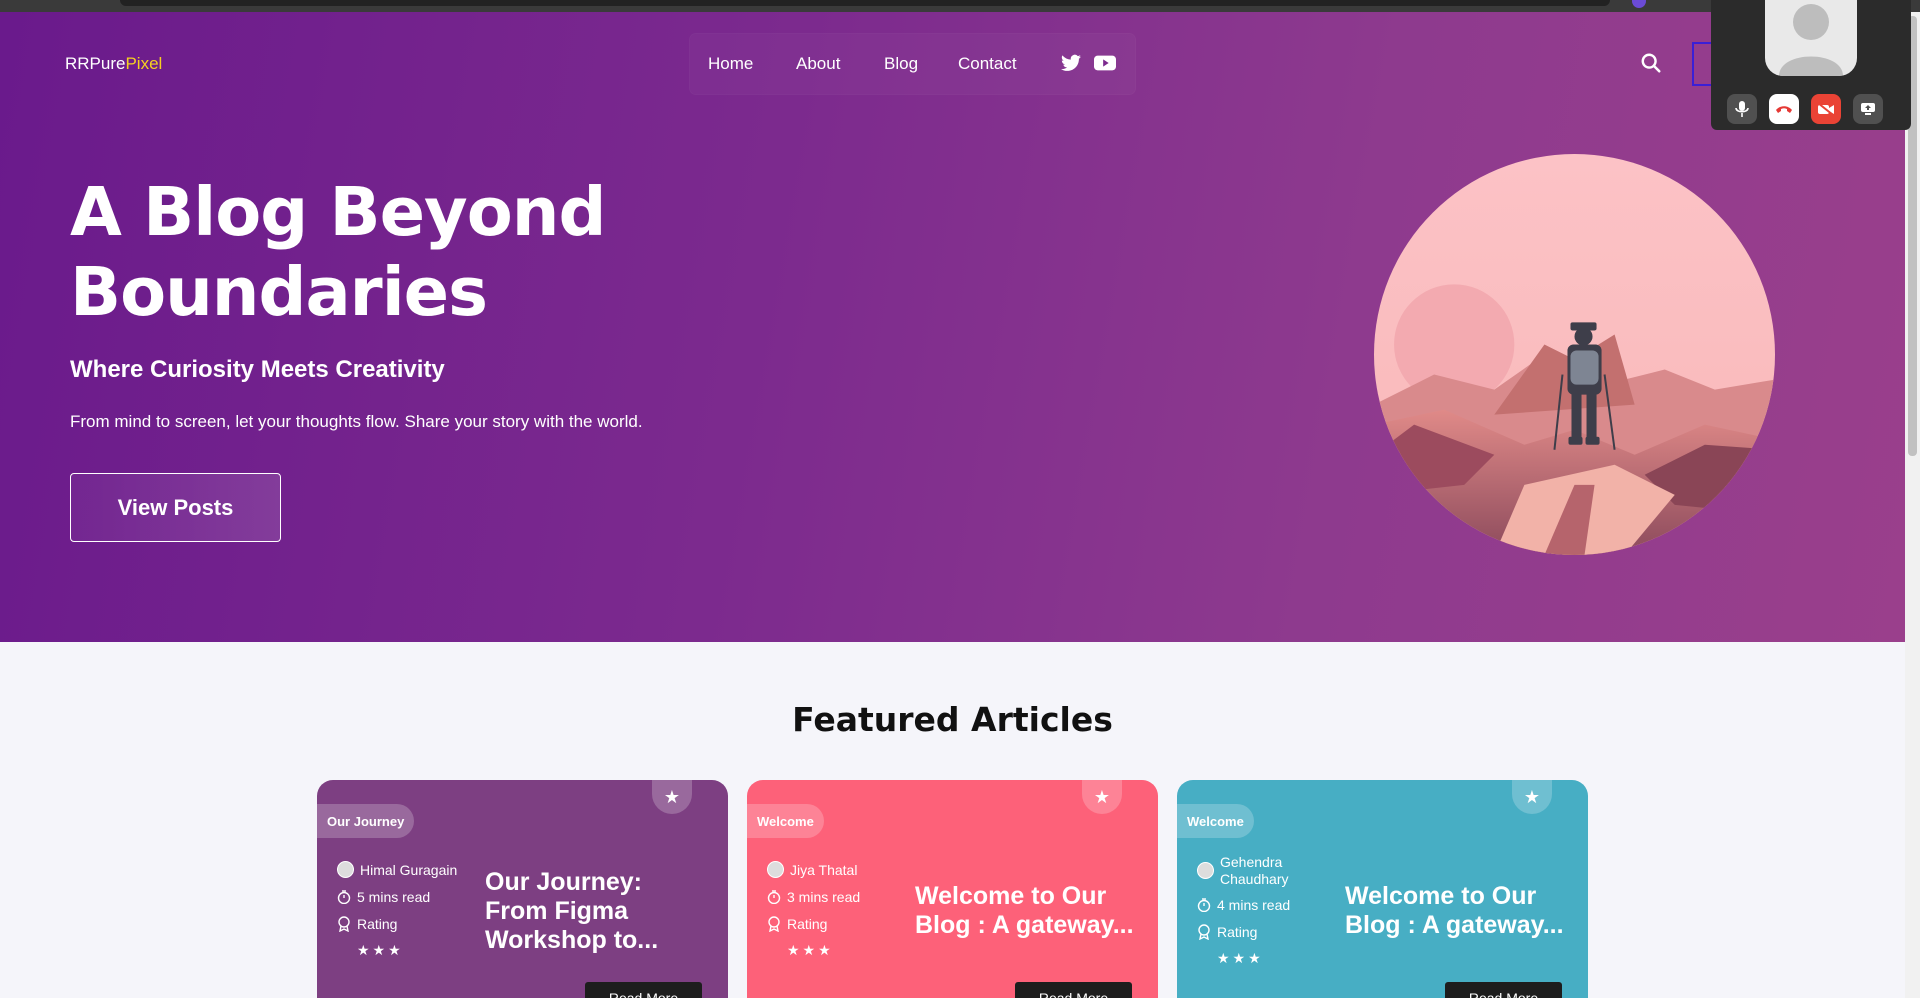  I want to click on read-time-text: 4 mins read, so click(1254, 905).